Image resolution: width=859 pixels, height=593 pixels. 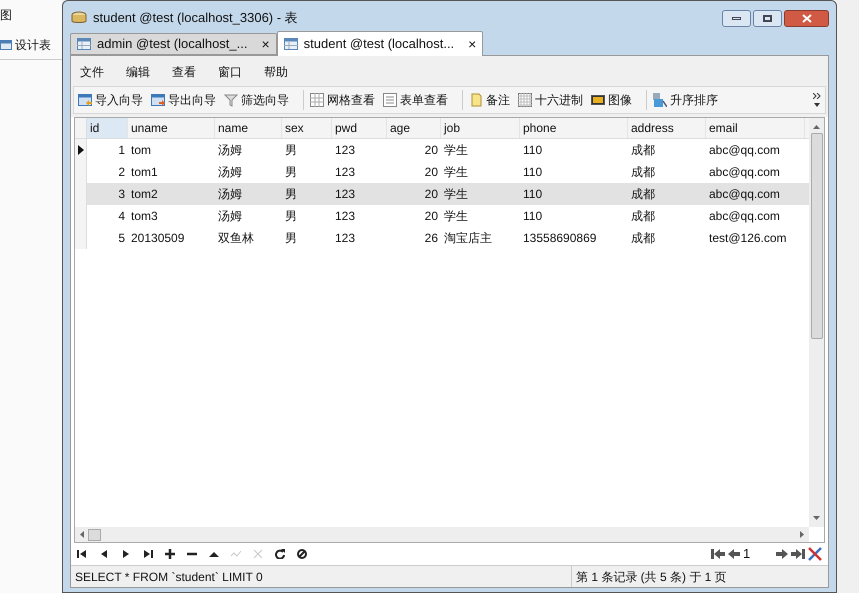 I want to click on maximize-button, so click(x=767, y=18).